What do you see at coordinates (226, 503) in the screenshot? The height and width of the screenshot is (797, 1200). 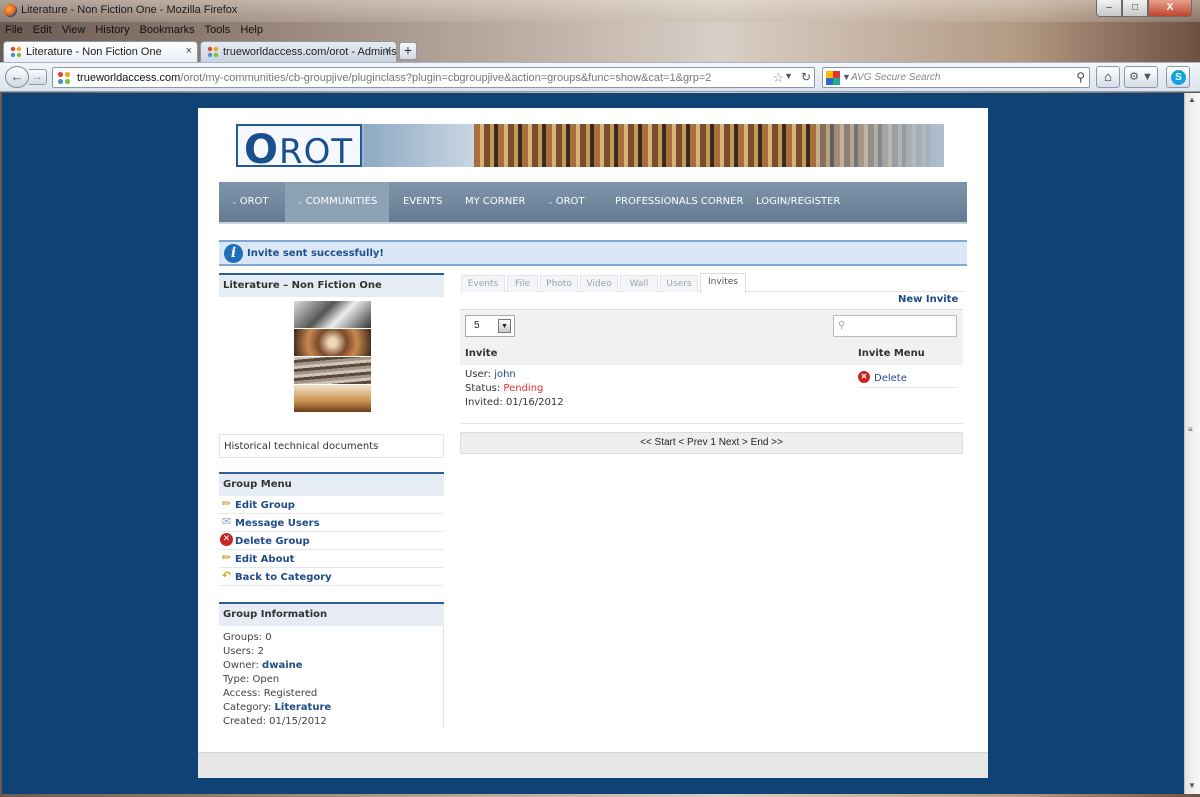 I see `pencil-icon: ✏` at bounding box center [226, 503].